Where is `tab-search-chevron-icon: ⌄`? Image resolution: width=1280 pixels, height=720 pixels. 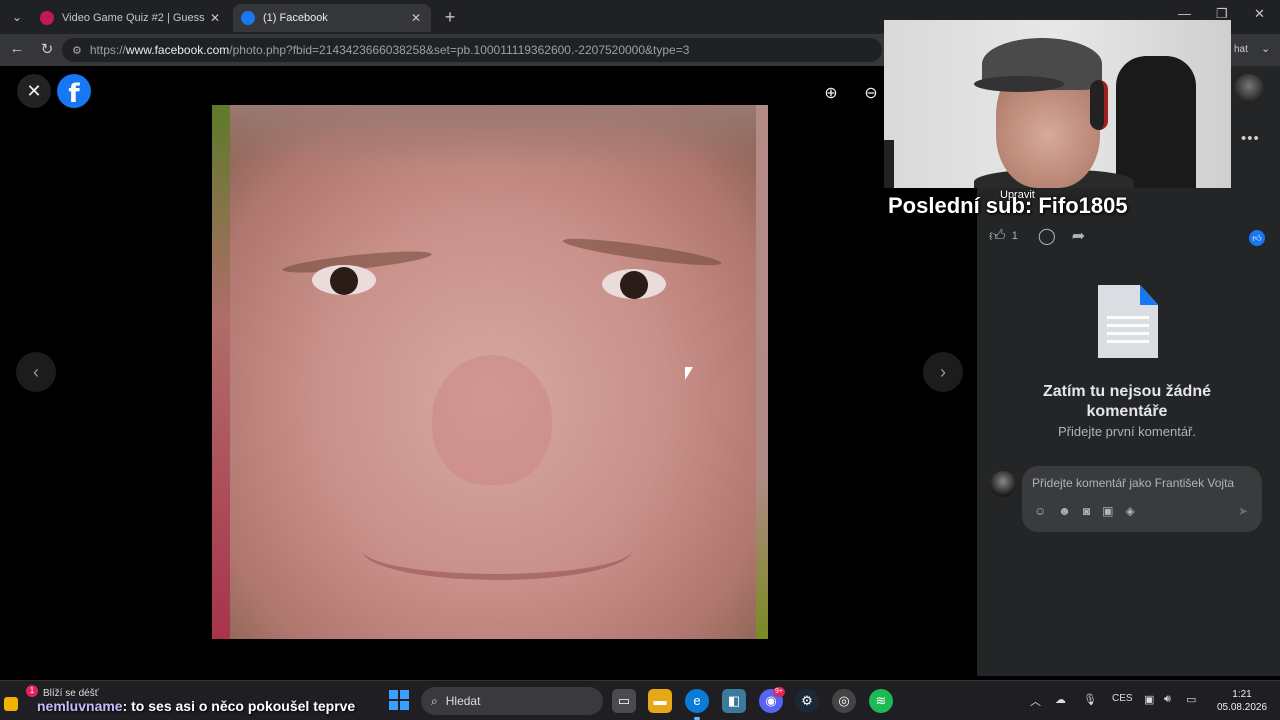
tab-search-chevron-icon: ⌄ is located at coordinates (17, 17).